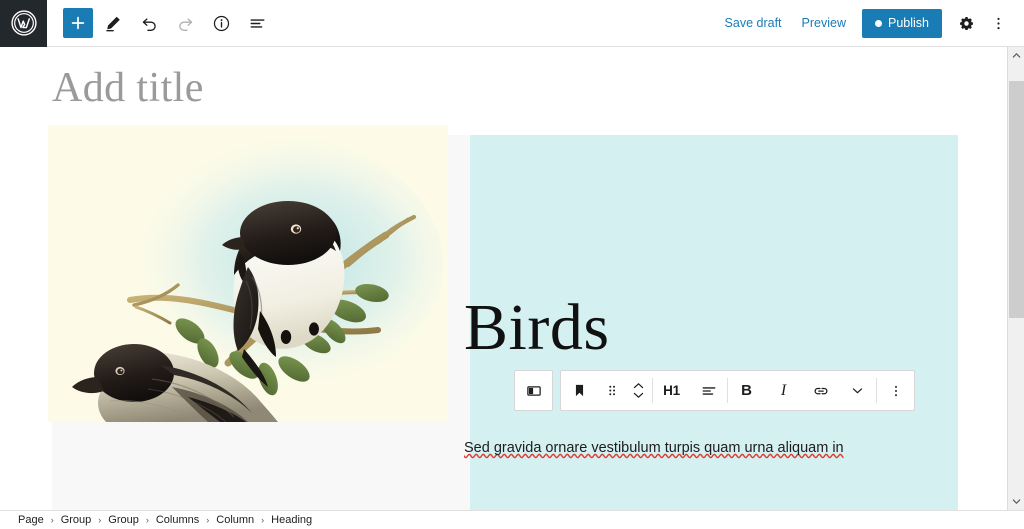 The width and height of the screenshot is (1024, 529). I want to click on heading-block-icon, so click(579, 390).